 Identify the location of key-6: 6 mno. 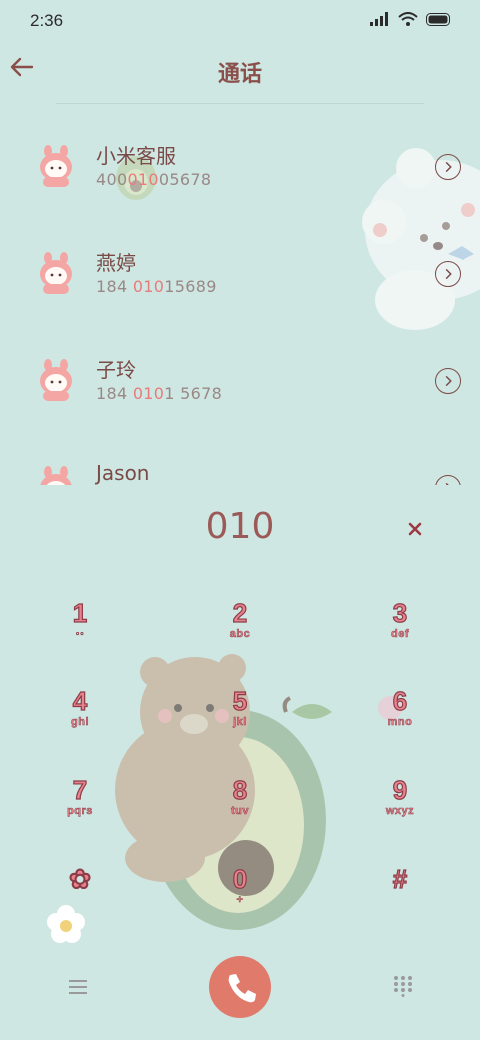
(400, 720).